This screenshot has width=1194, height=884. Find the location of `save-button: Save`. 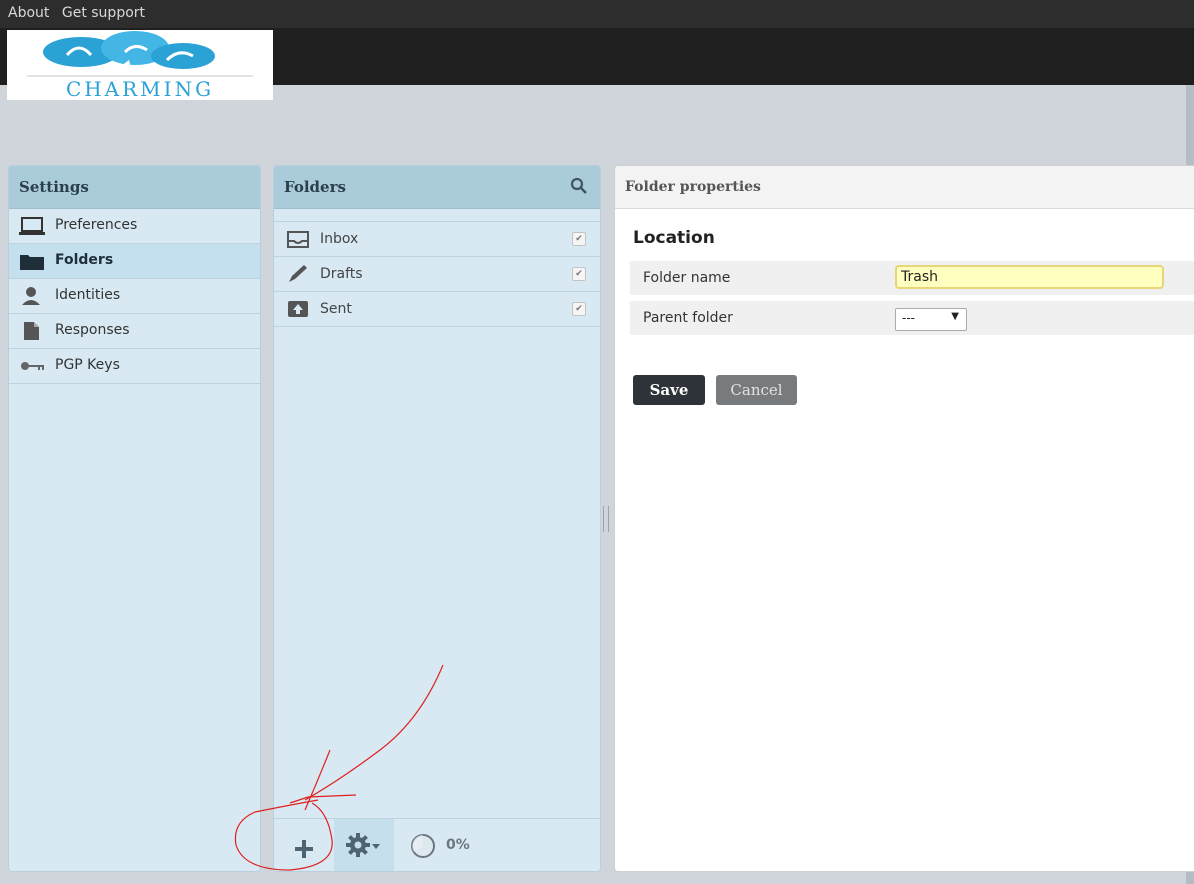

save-button: Save is located at coordinates (669, 390).